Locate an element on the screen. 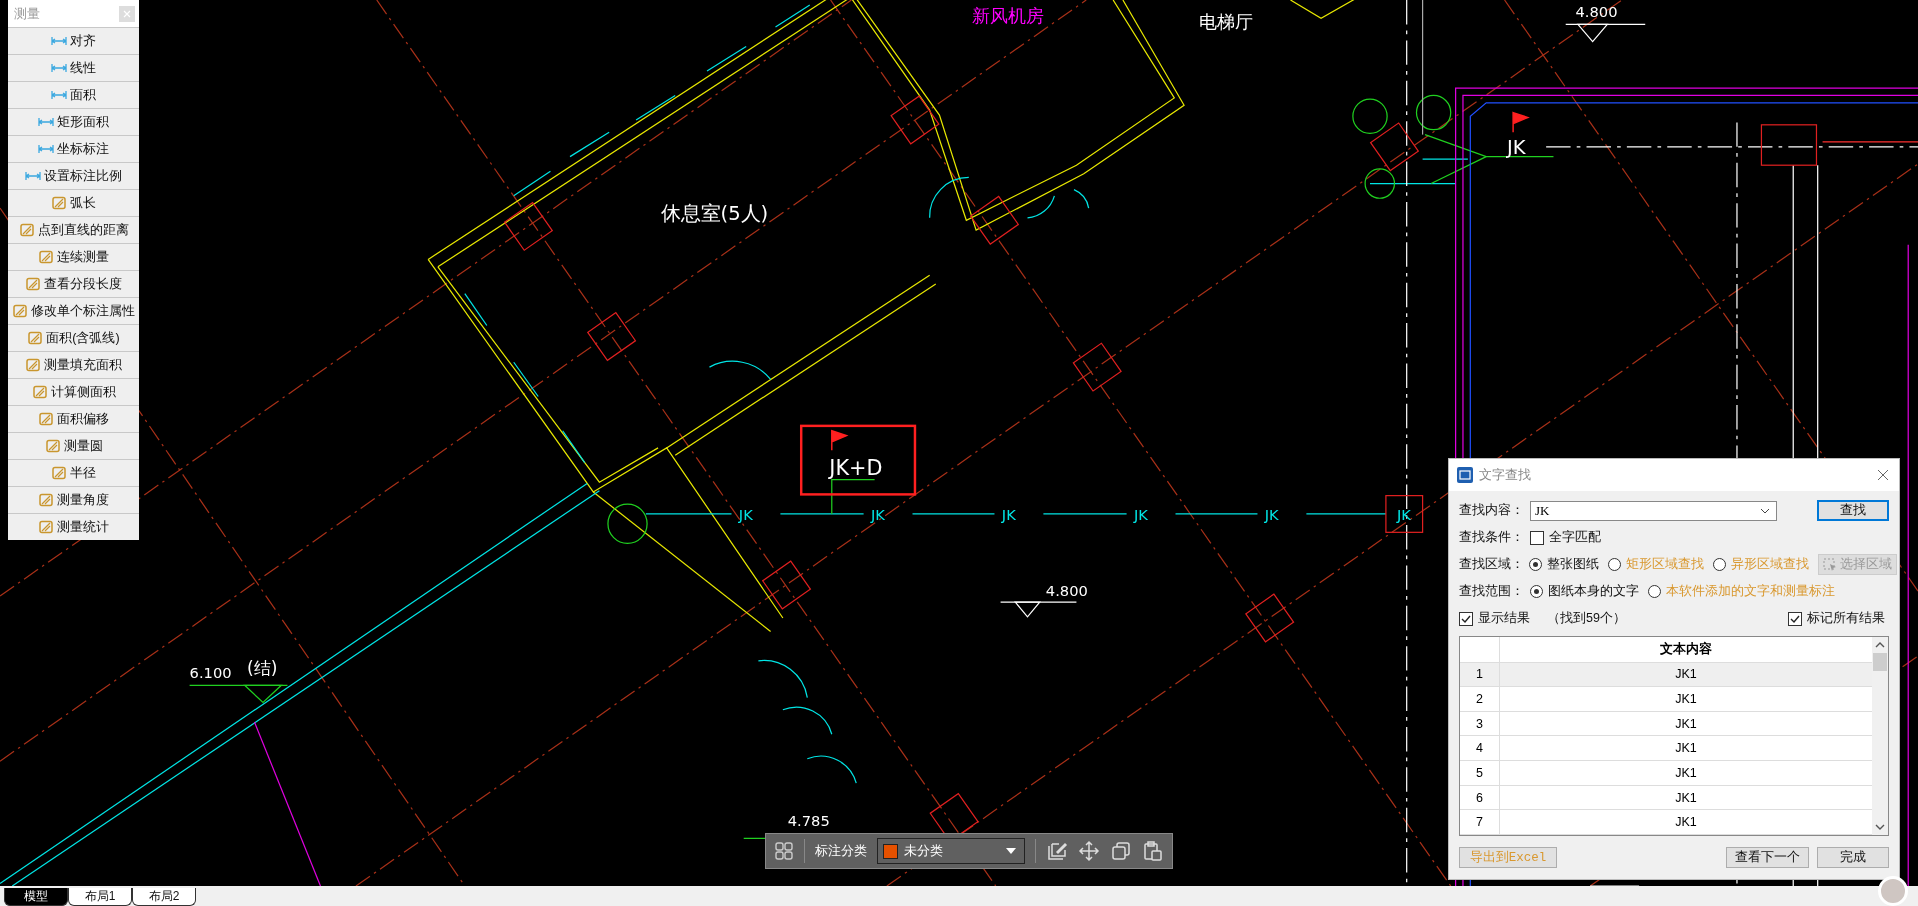 The image size is (1918, 906). drawing-label: 电梯厅 is located at coordinates (1225, 22).